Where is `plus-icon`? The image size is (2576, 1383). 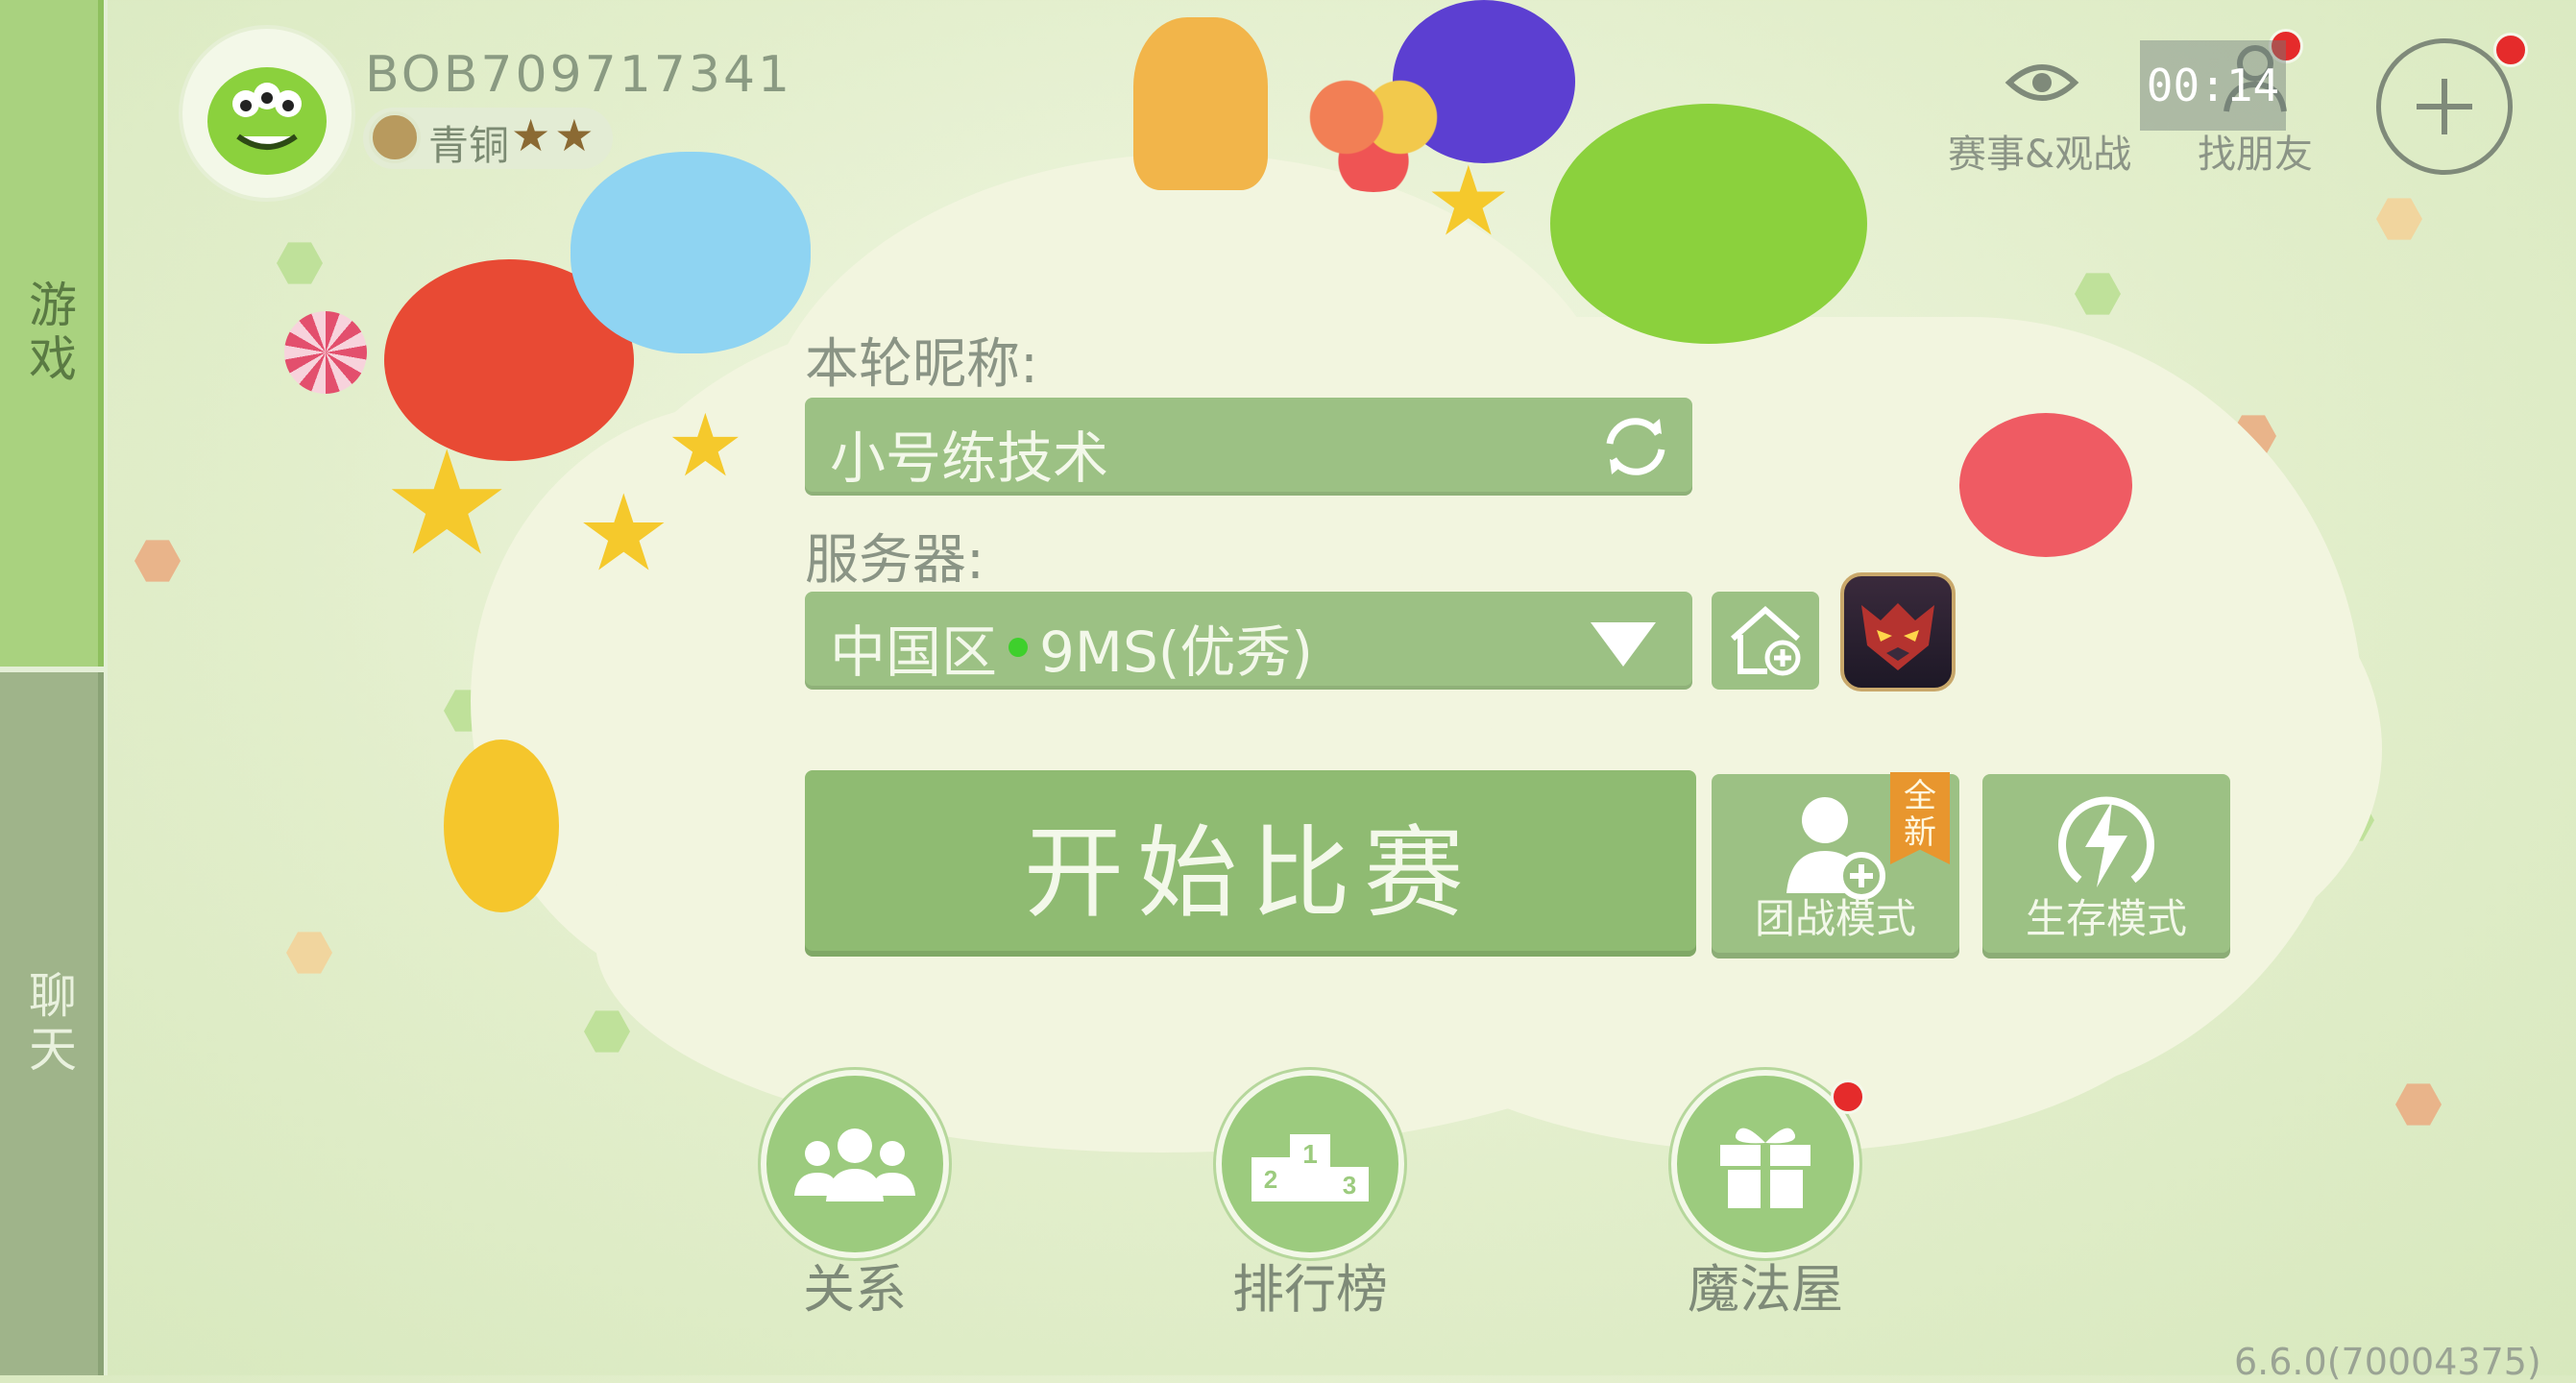 plus-icon is located at coordinates (2444, 106).